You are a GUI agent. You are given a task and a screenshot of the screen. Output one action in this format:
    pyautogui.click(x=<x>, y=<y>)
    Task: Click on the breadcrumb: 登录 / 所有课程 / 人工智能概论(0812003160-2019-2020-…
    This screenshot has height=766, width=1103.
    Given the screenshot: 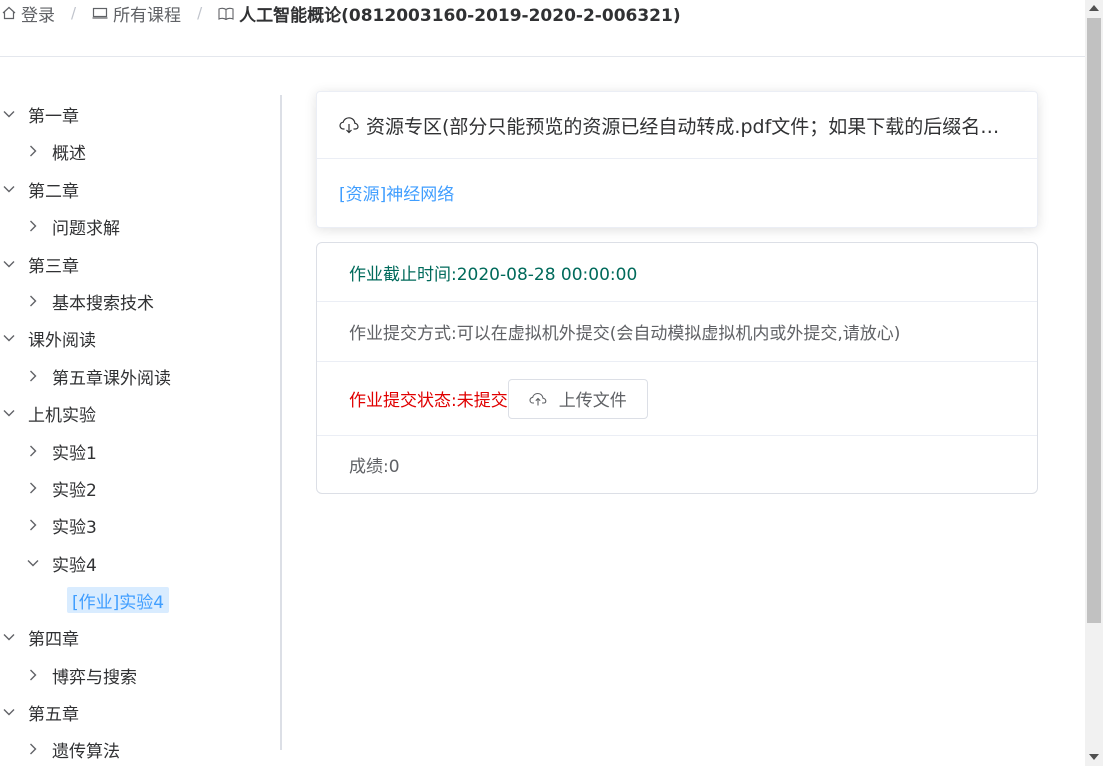 What is the action you would take?
    pyautogui.click(x=341, y=13)
    